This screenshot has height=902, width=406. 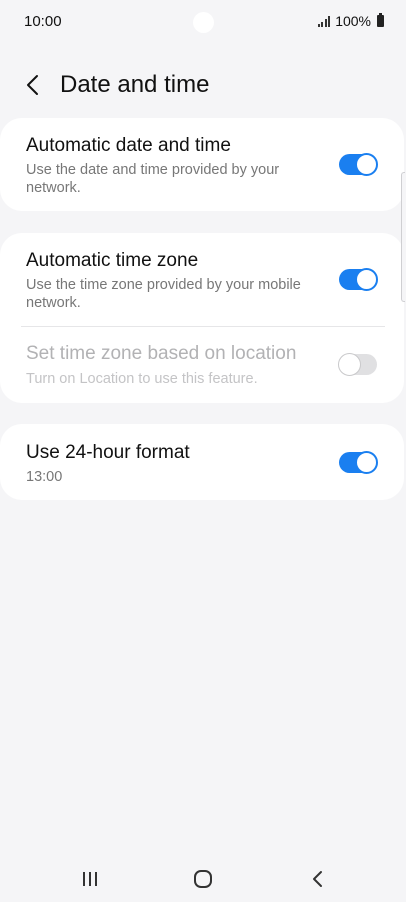 I want to click on recents-icon, so click(x=90, y=879).